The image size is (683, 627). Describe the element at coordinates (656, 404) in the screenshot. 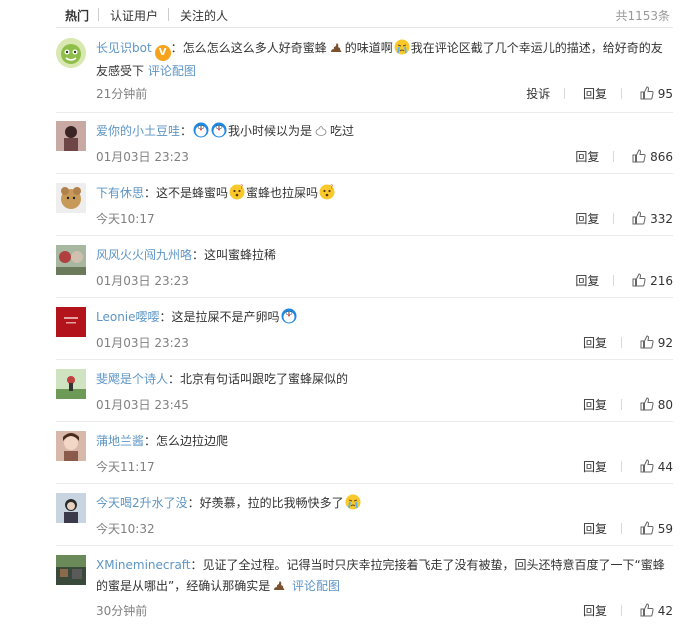

I see `like-button: 80` at that location.